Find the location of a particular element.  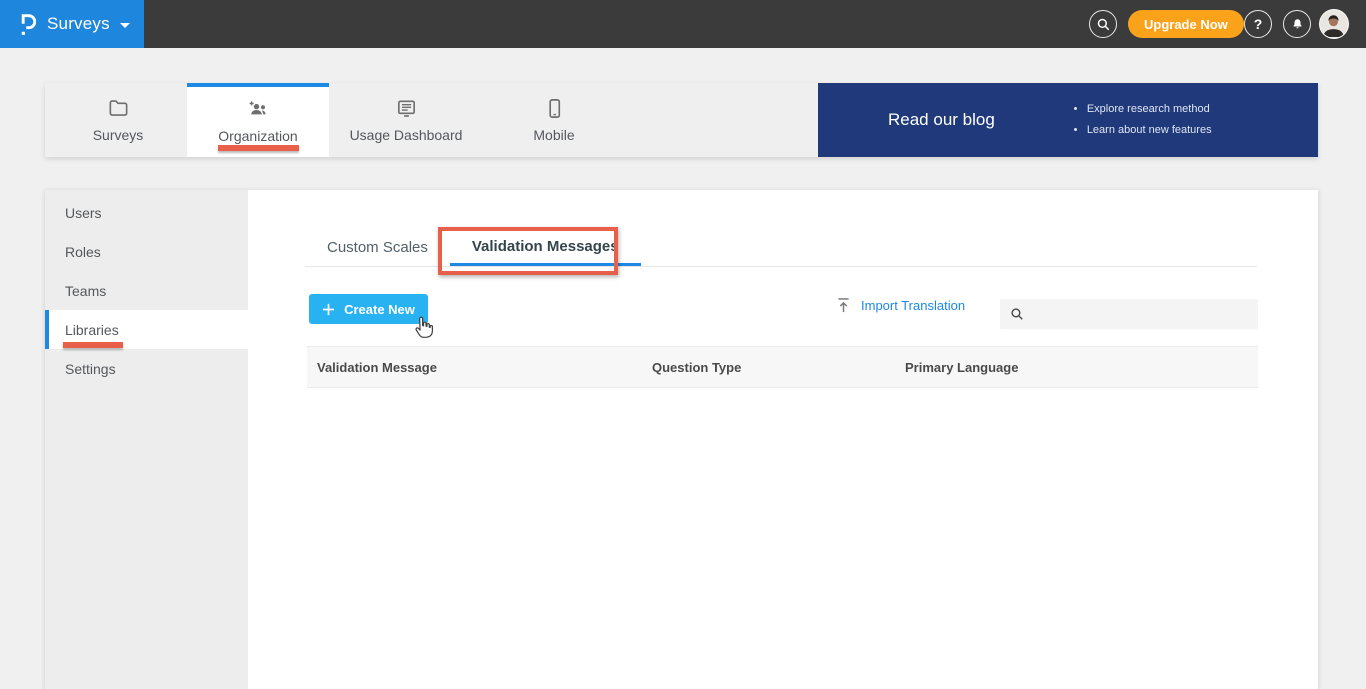

plus-icon is located at coordinates (329, 309).